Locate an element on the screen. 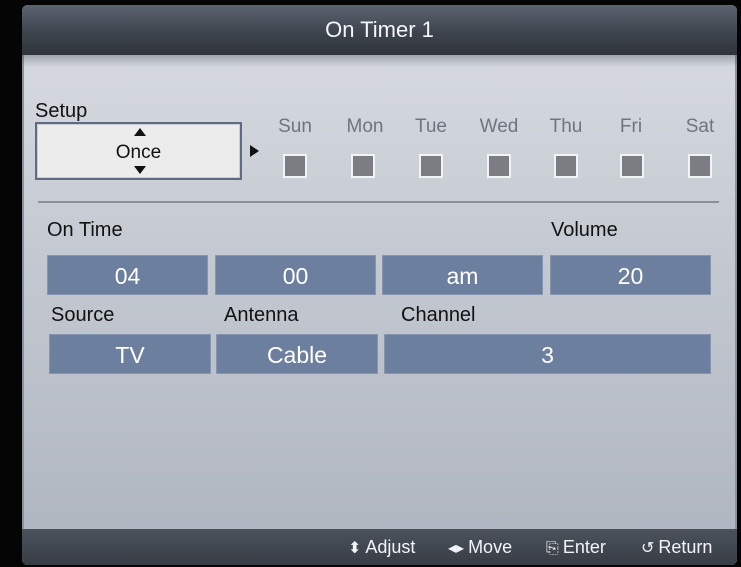 This screenshot has height=567, width=741. channel-label: Channel is located at coordinates (438, 315).